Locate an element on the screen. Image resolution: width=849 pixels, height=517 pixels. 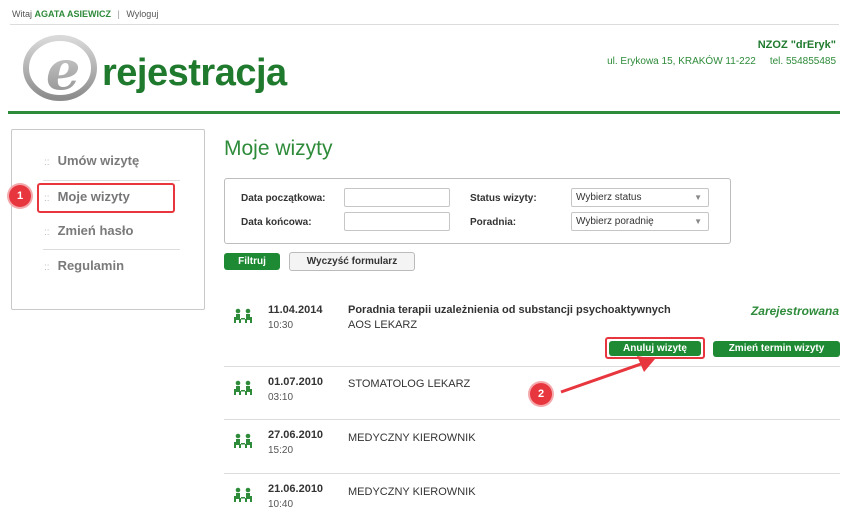
logo-letter: e is located at coordinates (63, 70).